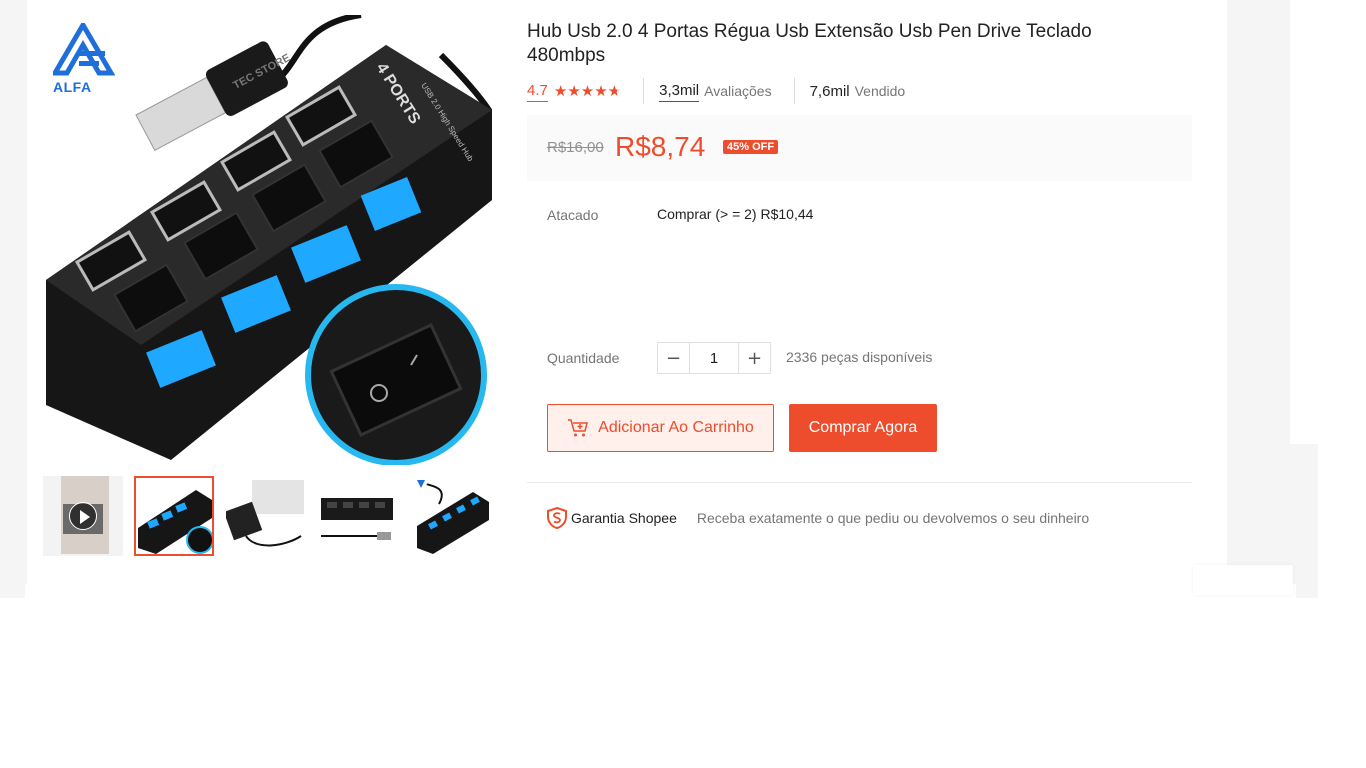 The height and width of the screenshot is (768, 1366). I want to click on thumbnail-video, so click(83, 516).